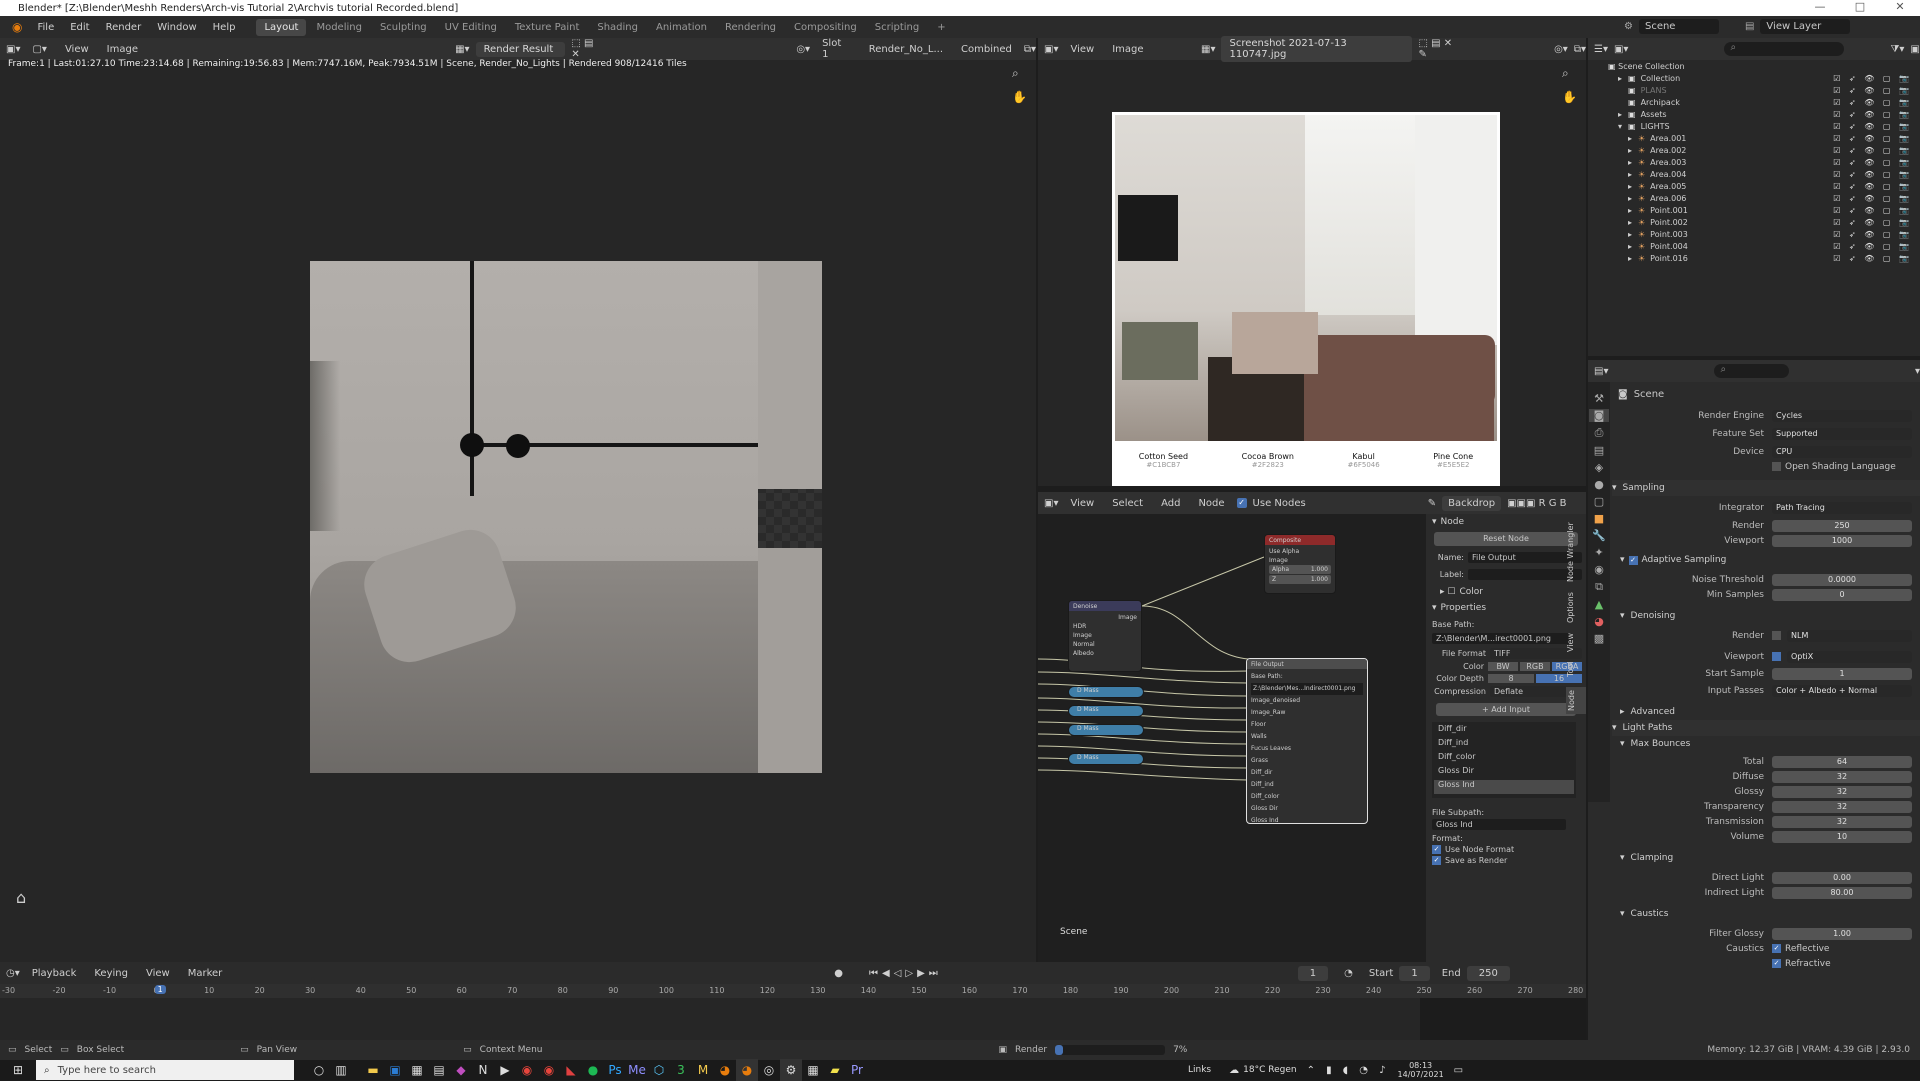 The height and width of the screenshot is (1081, 1920). What do you see at coordinates (1754, 102) in the screenshot?
I see `outliner-row: ▣ Archipack ☑ ➶ 👁 ▢ 📷` at bounding box center [1754, 102].